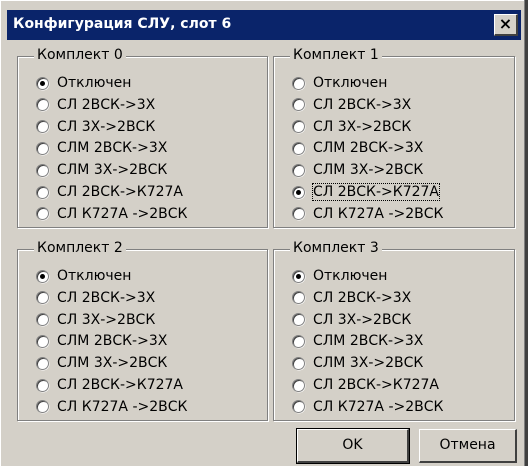 The height and width of the screenshot is (466, 528). What do you see at coordinates (80, 248) in the screenshot?
I see `group-title: Комплект 2` at bounding box center [80, 248].